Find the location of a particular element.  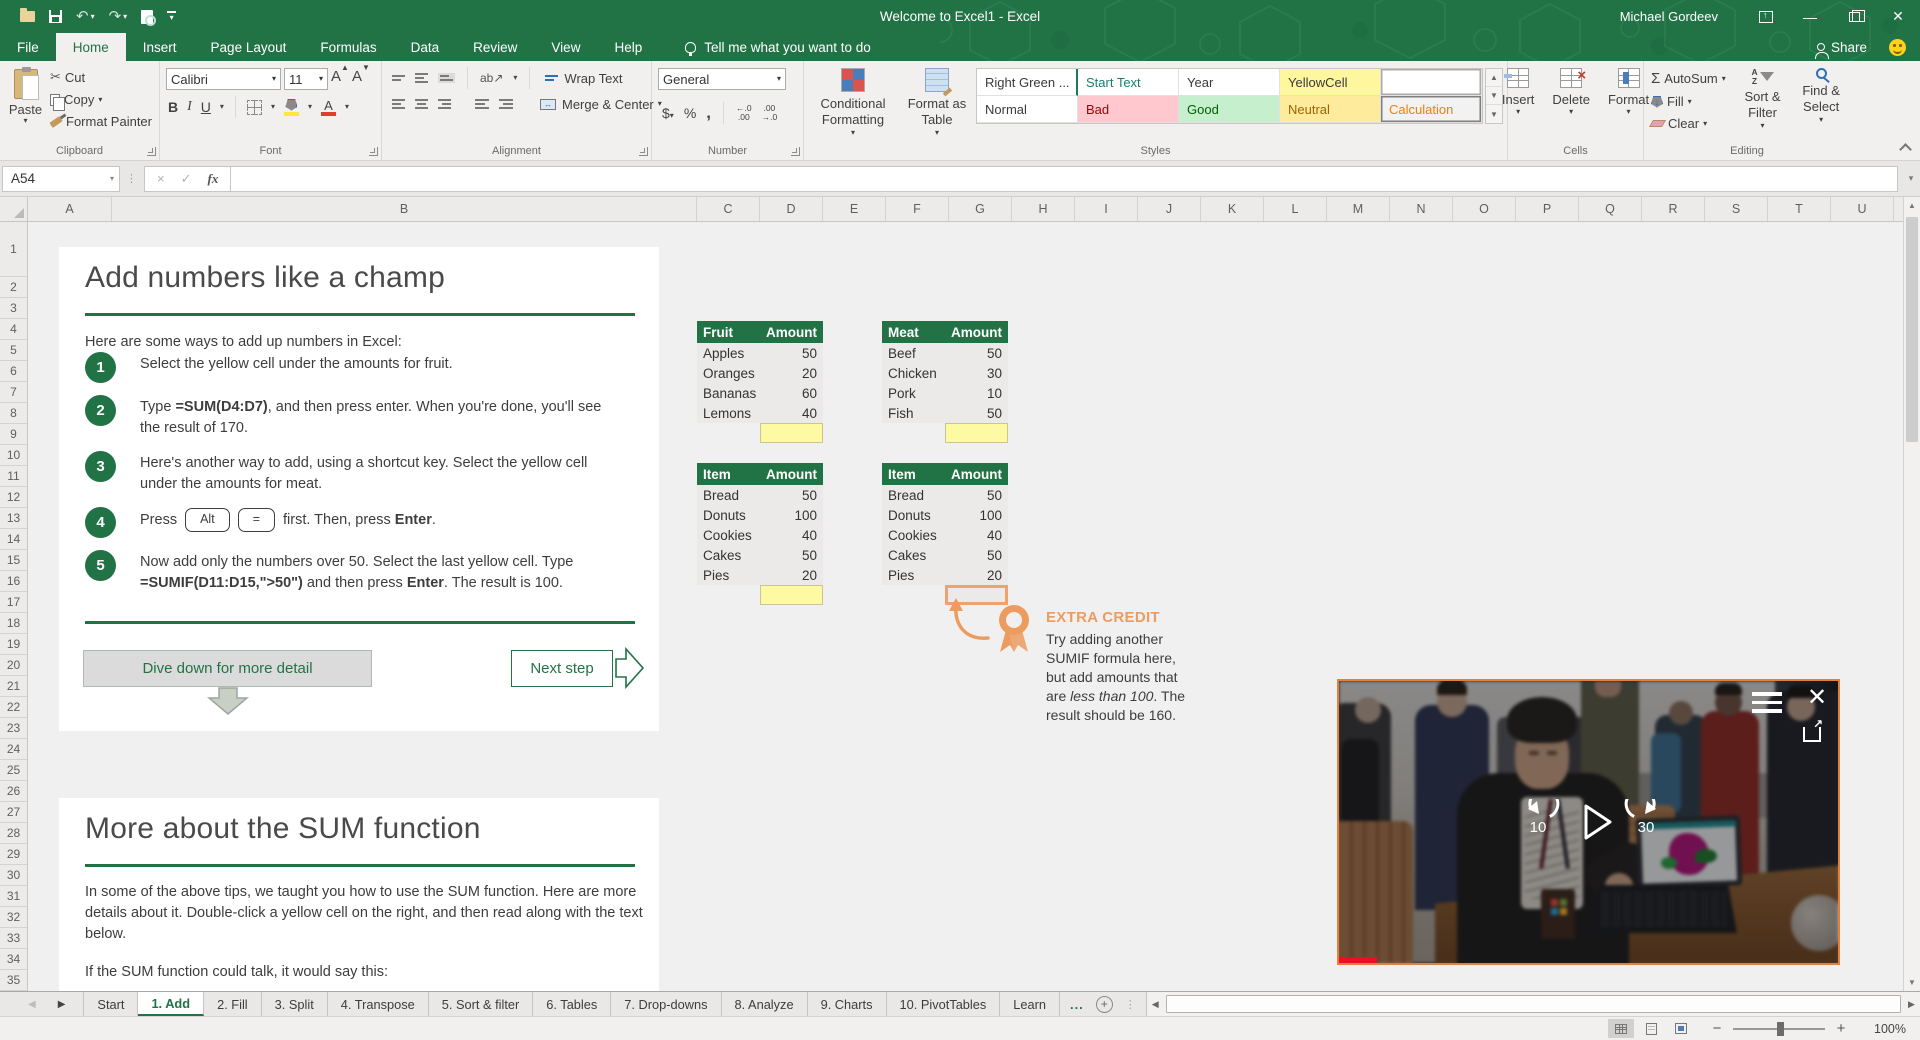

horizontal-scroll-thumb is located at coordinates (1533, 1004).